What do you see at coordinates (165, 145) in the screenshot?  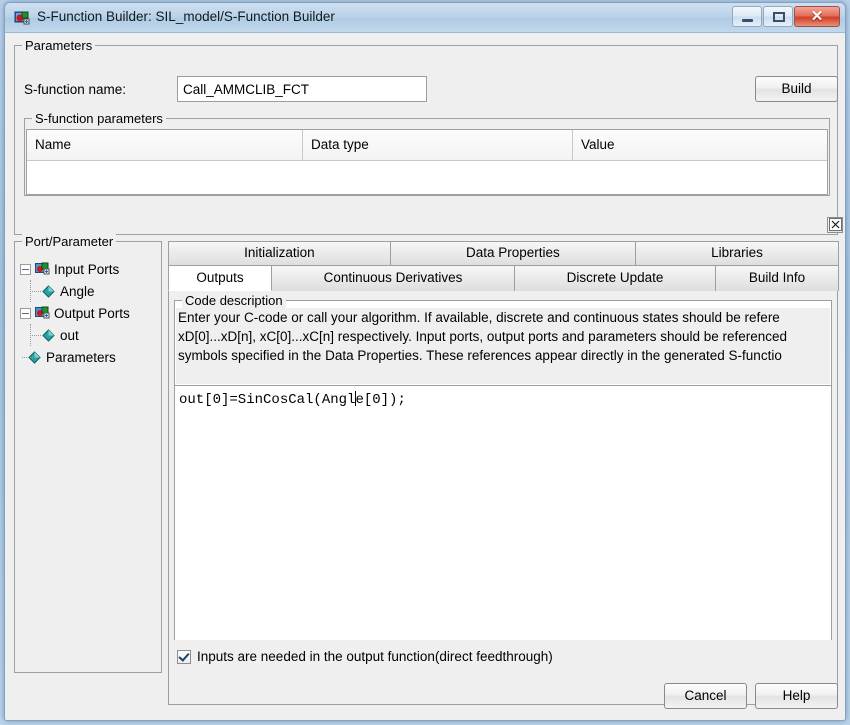 I see `column-header-name: Name` at bounding box center [165, 145].